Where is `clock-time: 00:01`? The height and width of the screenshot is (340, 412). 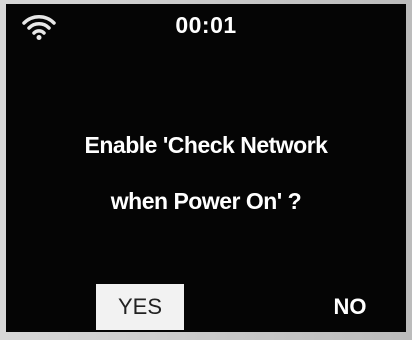
clock-time: 00:01 is located at coordinates (206, 25).